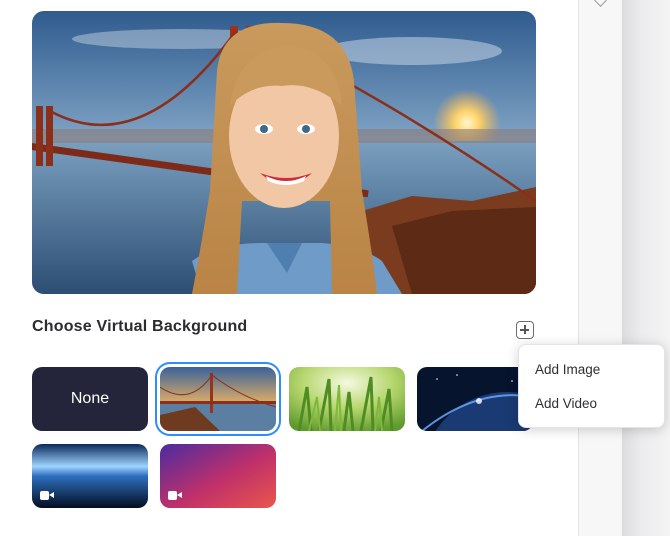 The width and height of the screenshot is (670, 536). Describe the element at coordinates (347, 399) in the screenshot. I see `background-tile-grass` at that location.